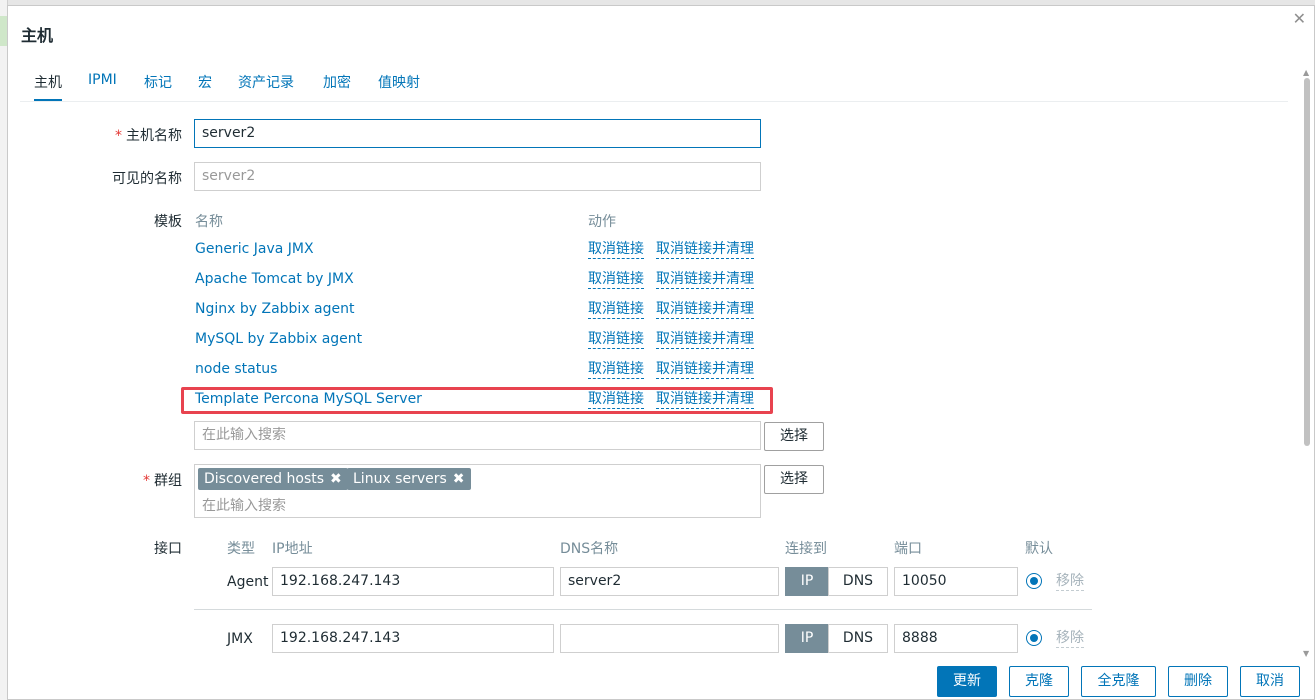 The image size is (1315, 700). Describe the element at coordinates (205, 82) in the screenshot. I see `tab-macros: 宏` at that location.